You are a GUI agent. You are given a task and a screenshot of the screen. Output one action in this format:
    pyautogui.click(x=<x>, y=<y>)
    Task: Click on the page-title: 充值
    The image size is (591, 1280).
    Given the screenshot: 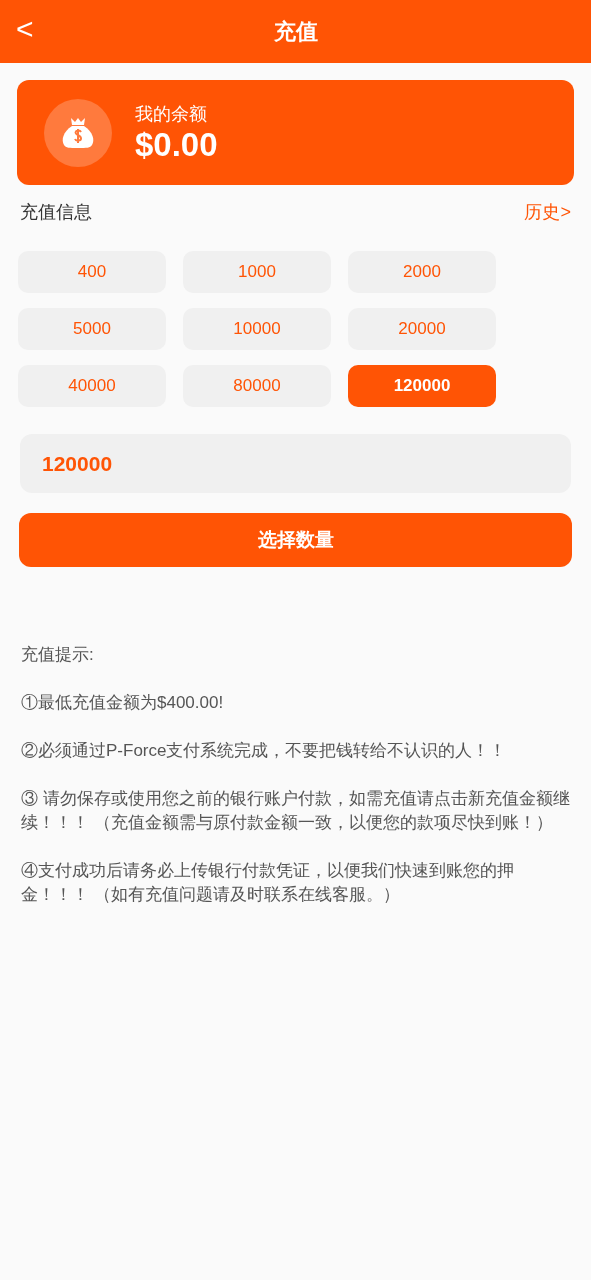 What is the action you would take?
    pyautogui.click(x=295, y=32)
    